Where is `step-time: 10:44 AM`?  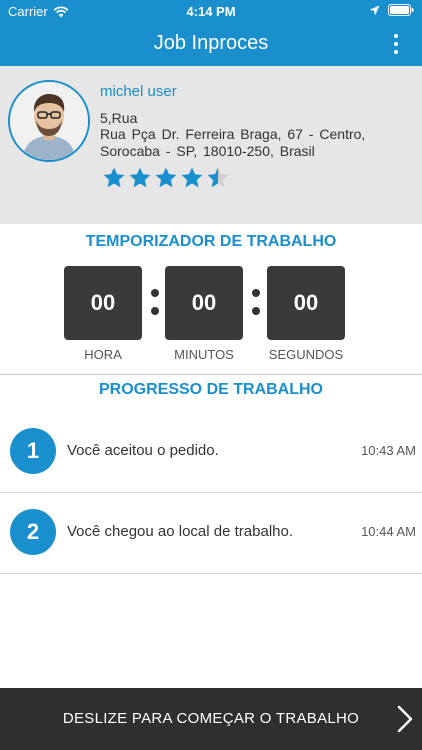
step-time: 10:44 AM is located at coordinates (388, 531).